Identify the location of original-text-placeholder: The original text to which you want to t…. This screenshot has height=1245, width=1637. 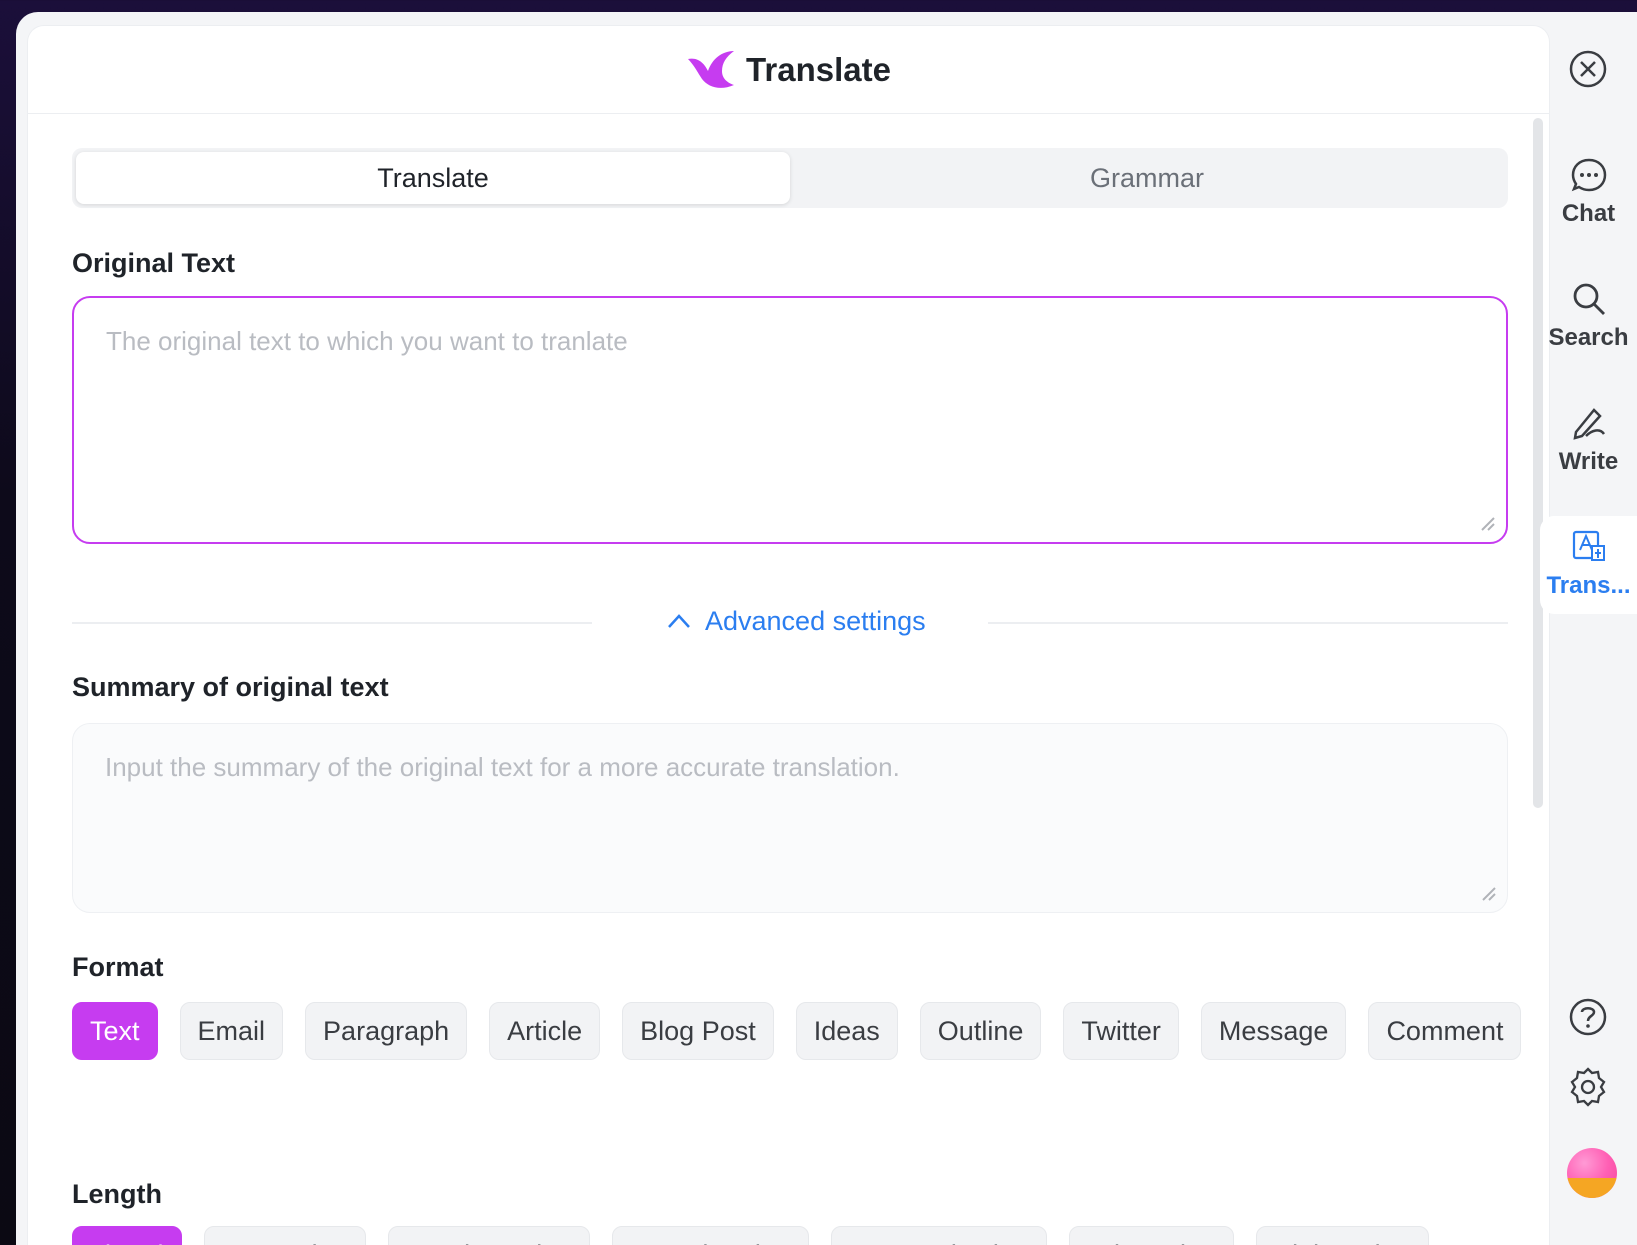
(367, 341).